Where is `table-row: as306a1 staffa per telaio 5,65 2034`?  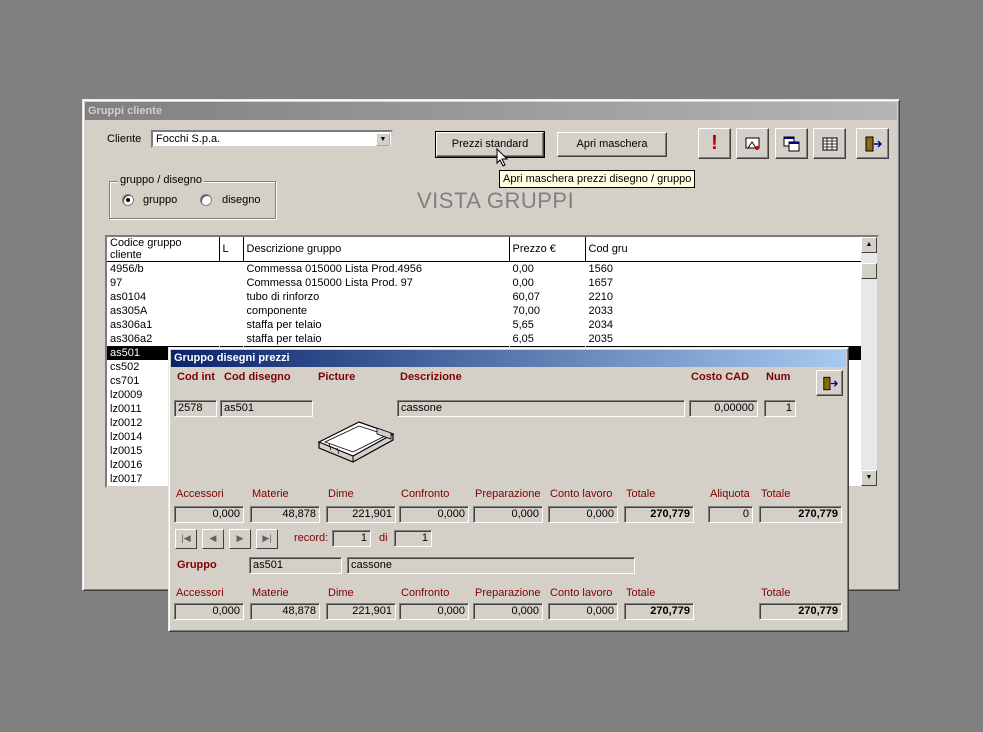
table-row: as306a1 staffa per telaio 5,65 2034 is located at coordinates (485, 324).